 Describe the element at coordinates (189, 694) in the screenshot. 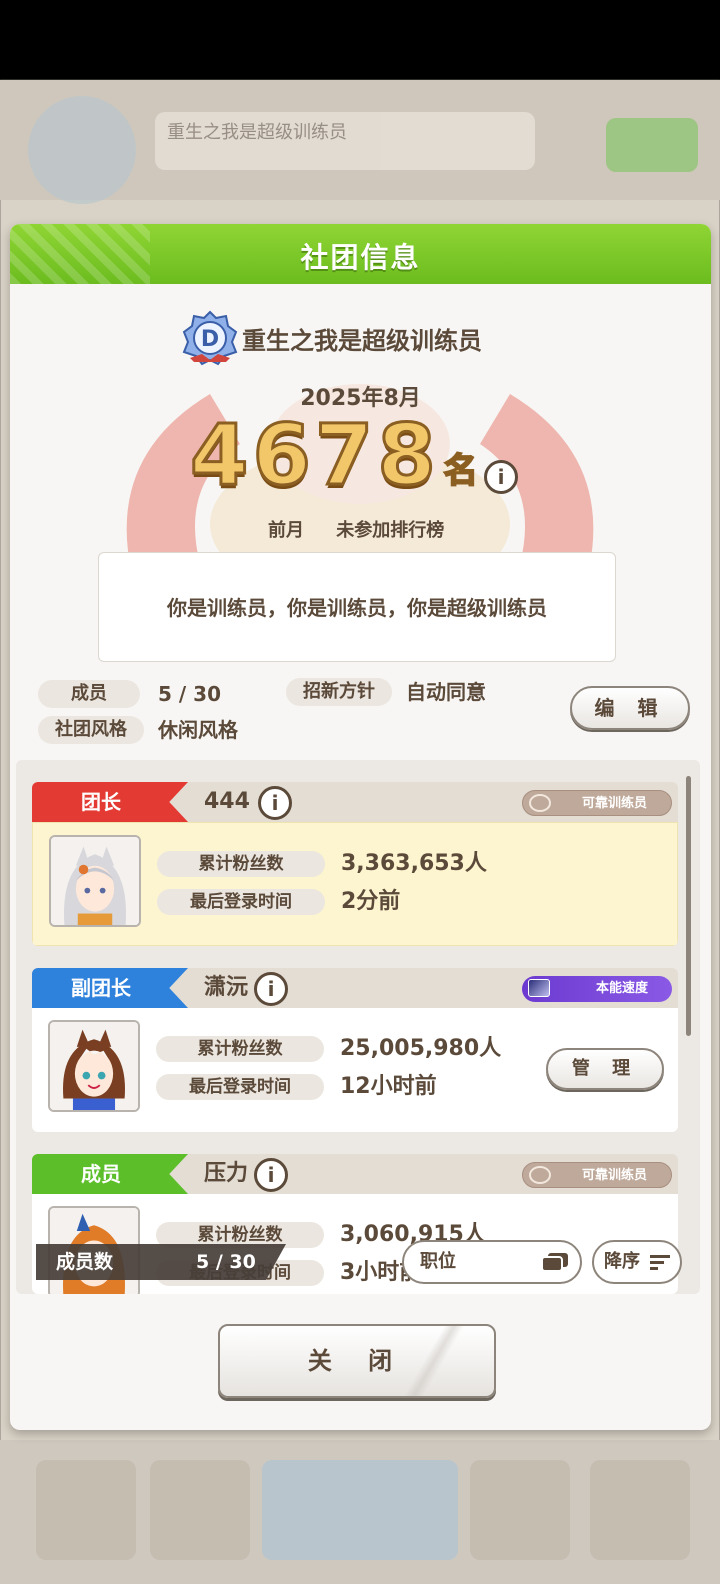

I see `members-count-value: 5 / 30` at that location.